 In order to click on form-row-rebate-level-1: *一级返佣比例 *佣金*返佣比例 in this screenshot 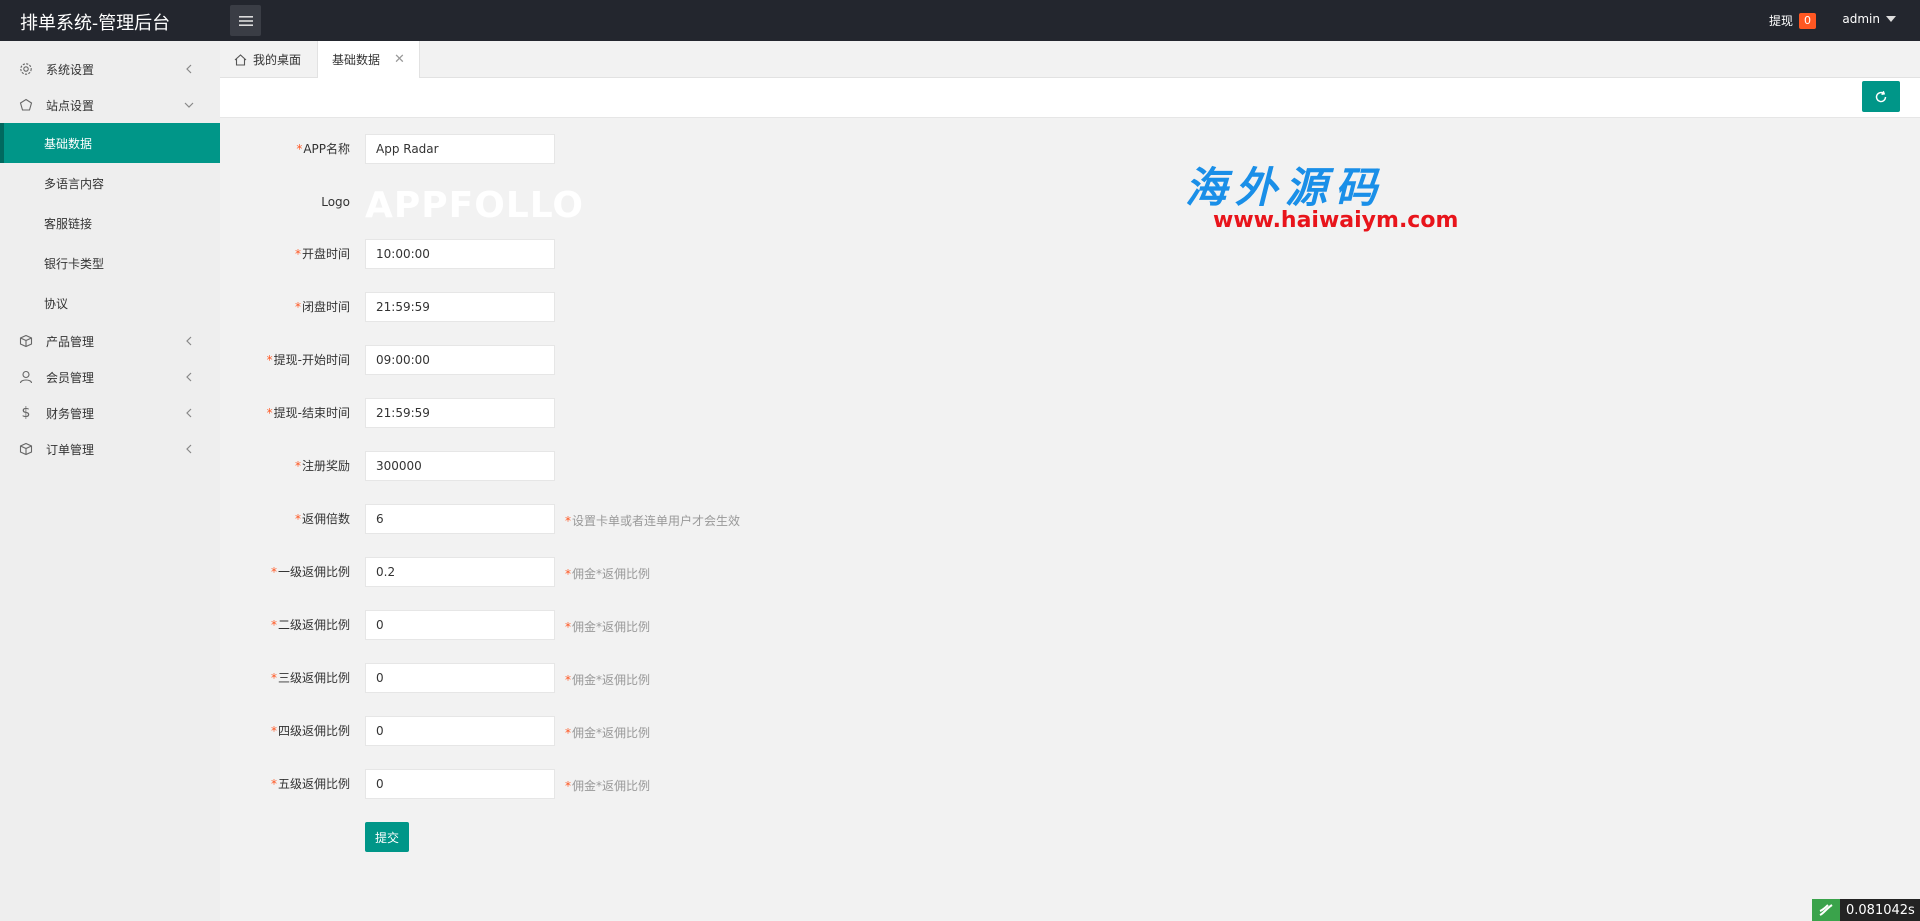, I will do `click(670, 573)`.